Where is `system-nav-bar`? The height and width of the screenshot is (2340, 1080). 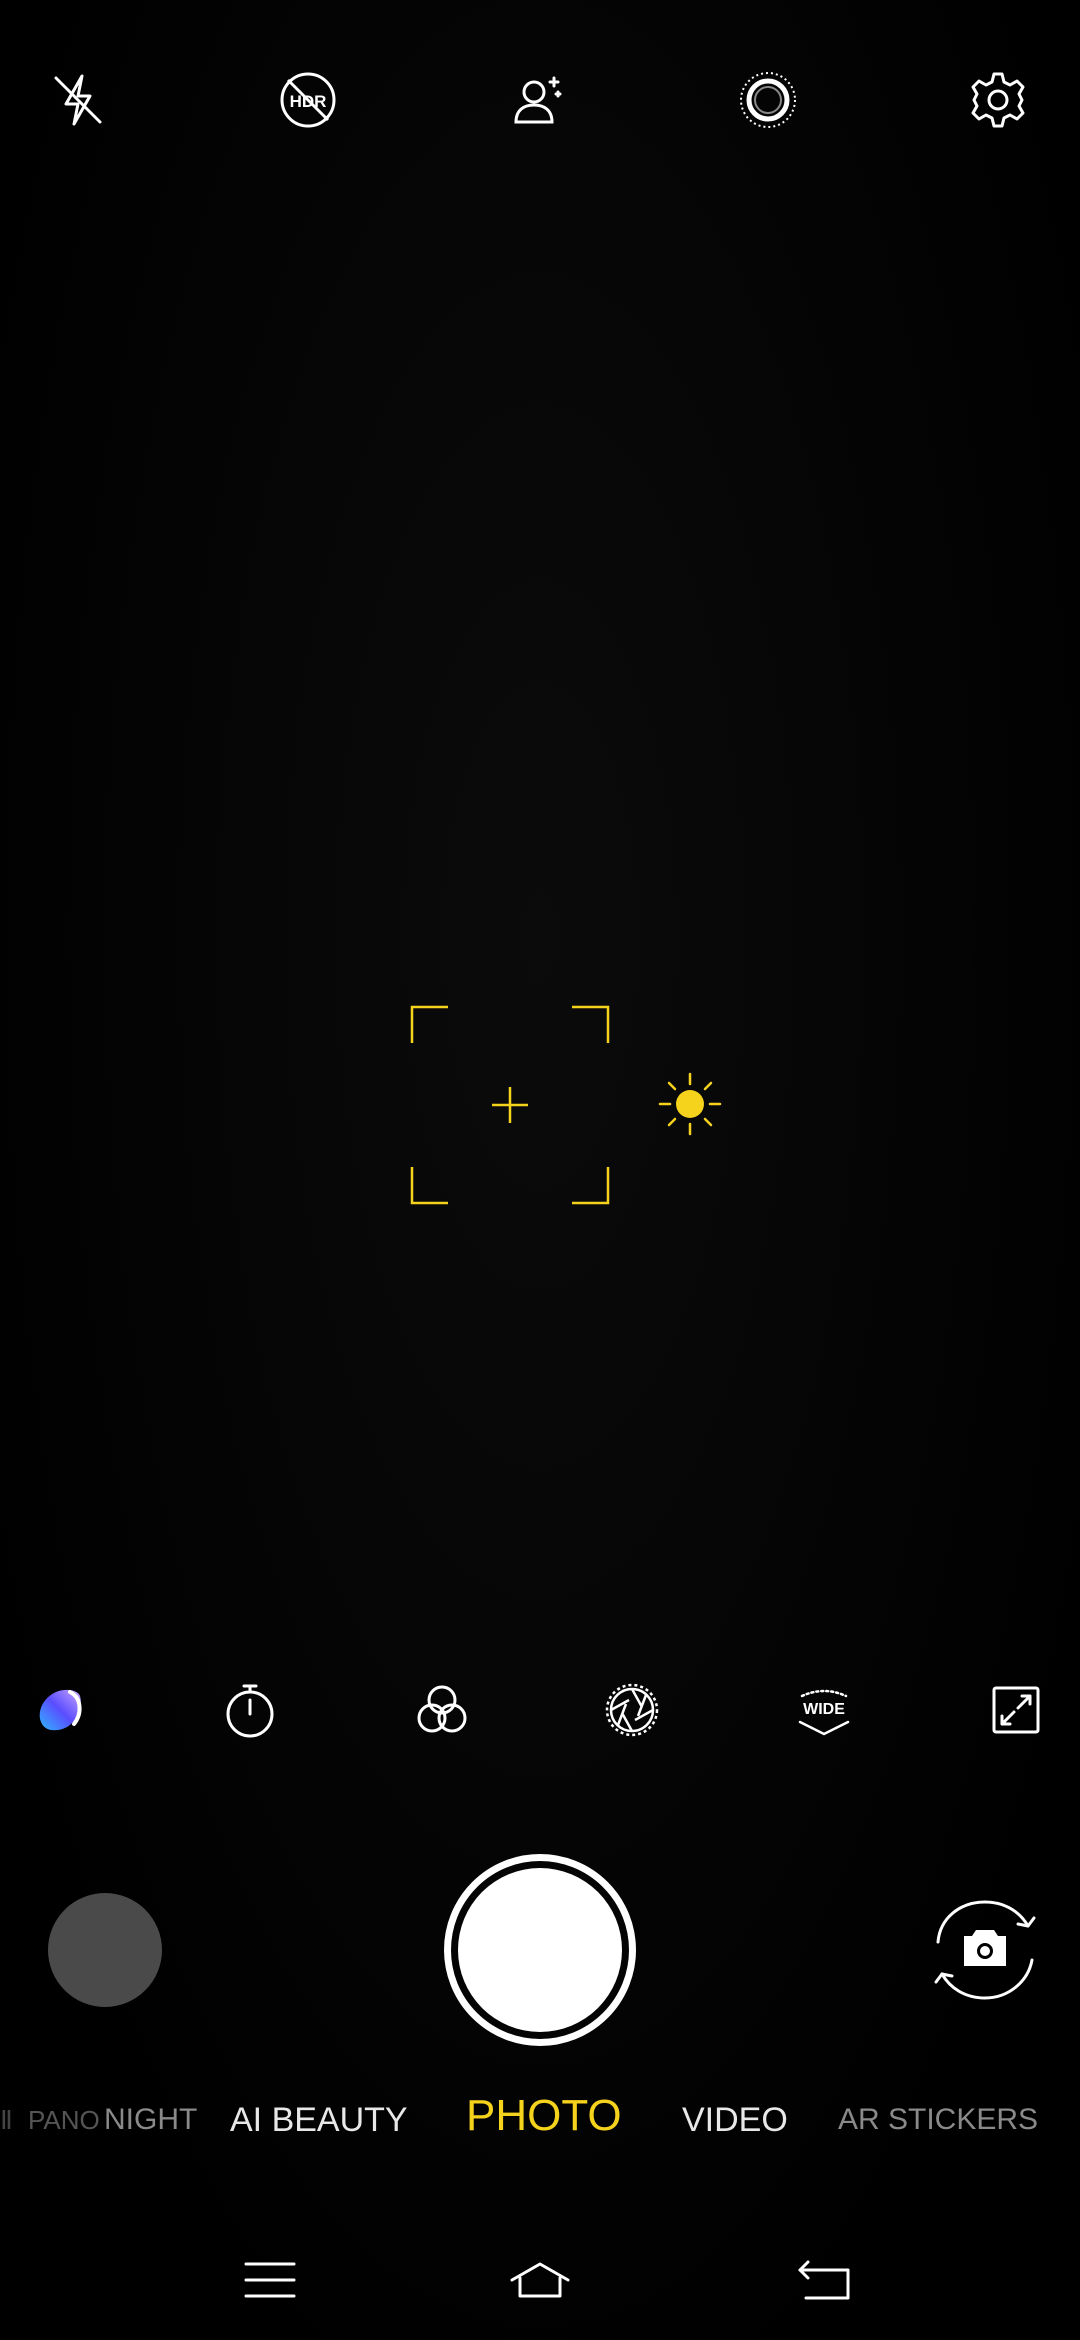 system-nav-bar is located at coordinates (540, 2280).